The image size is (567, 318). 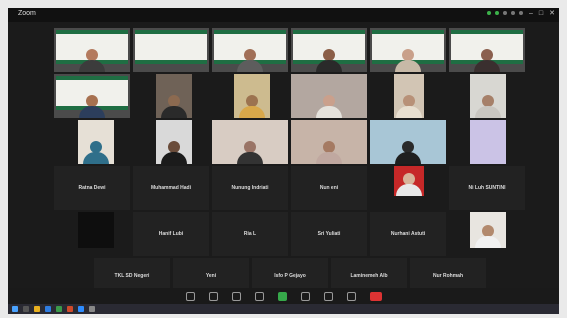 I want to click on file-explorer-icon, so click(x=37, y=309).